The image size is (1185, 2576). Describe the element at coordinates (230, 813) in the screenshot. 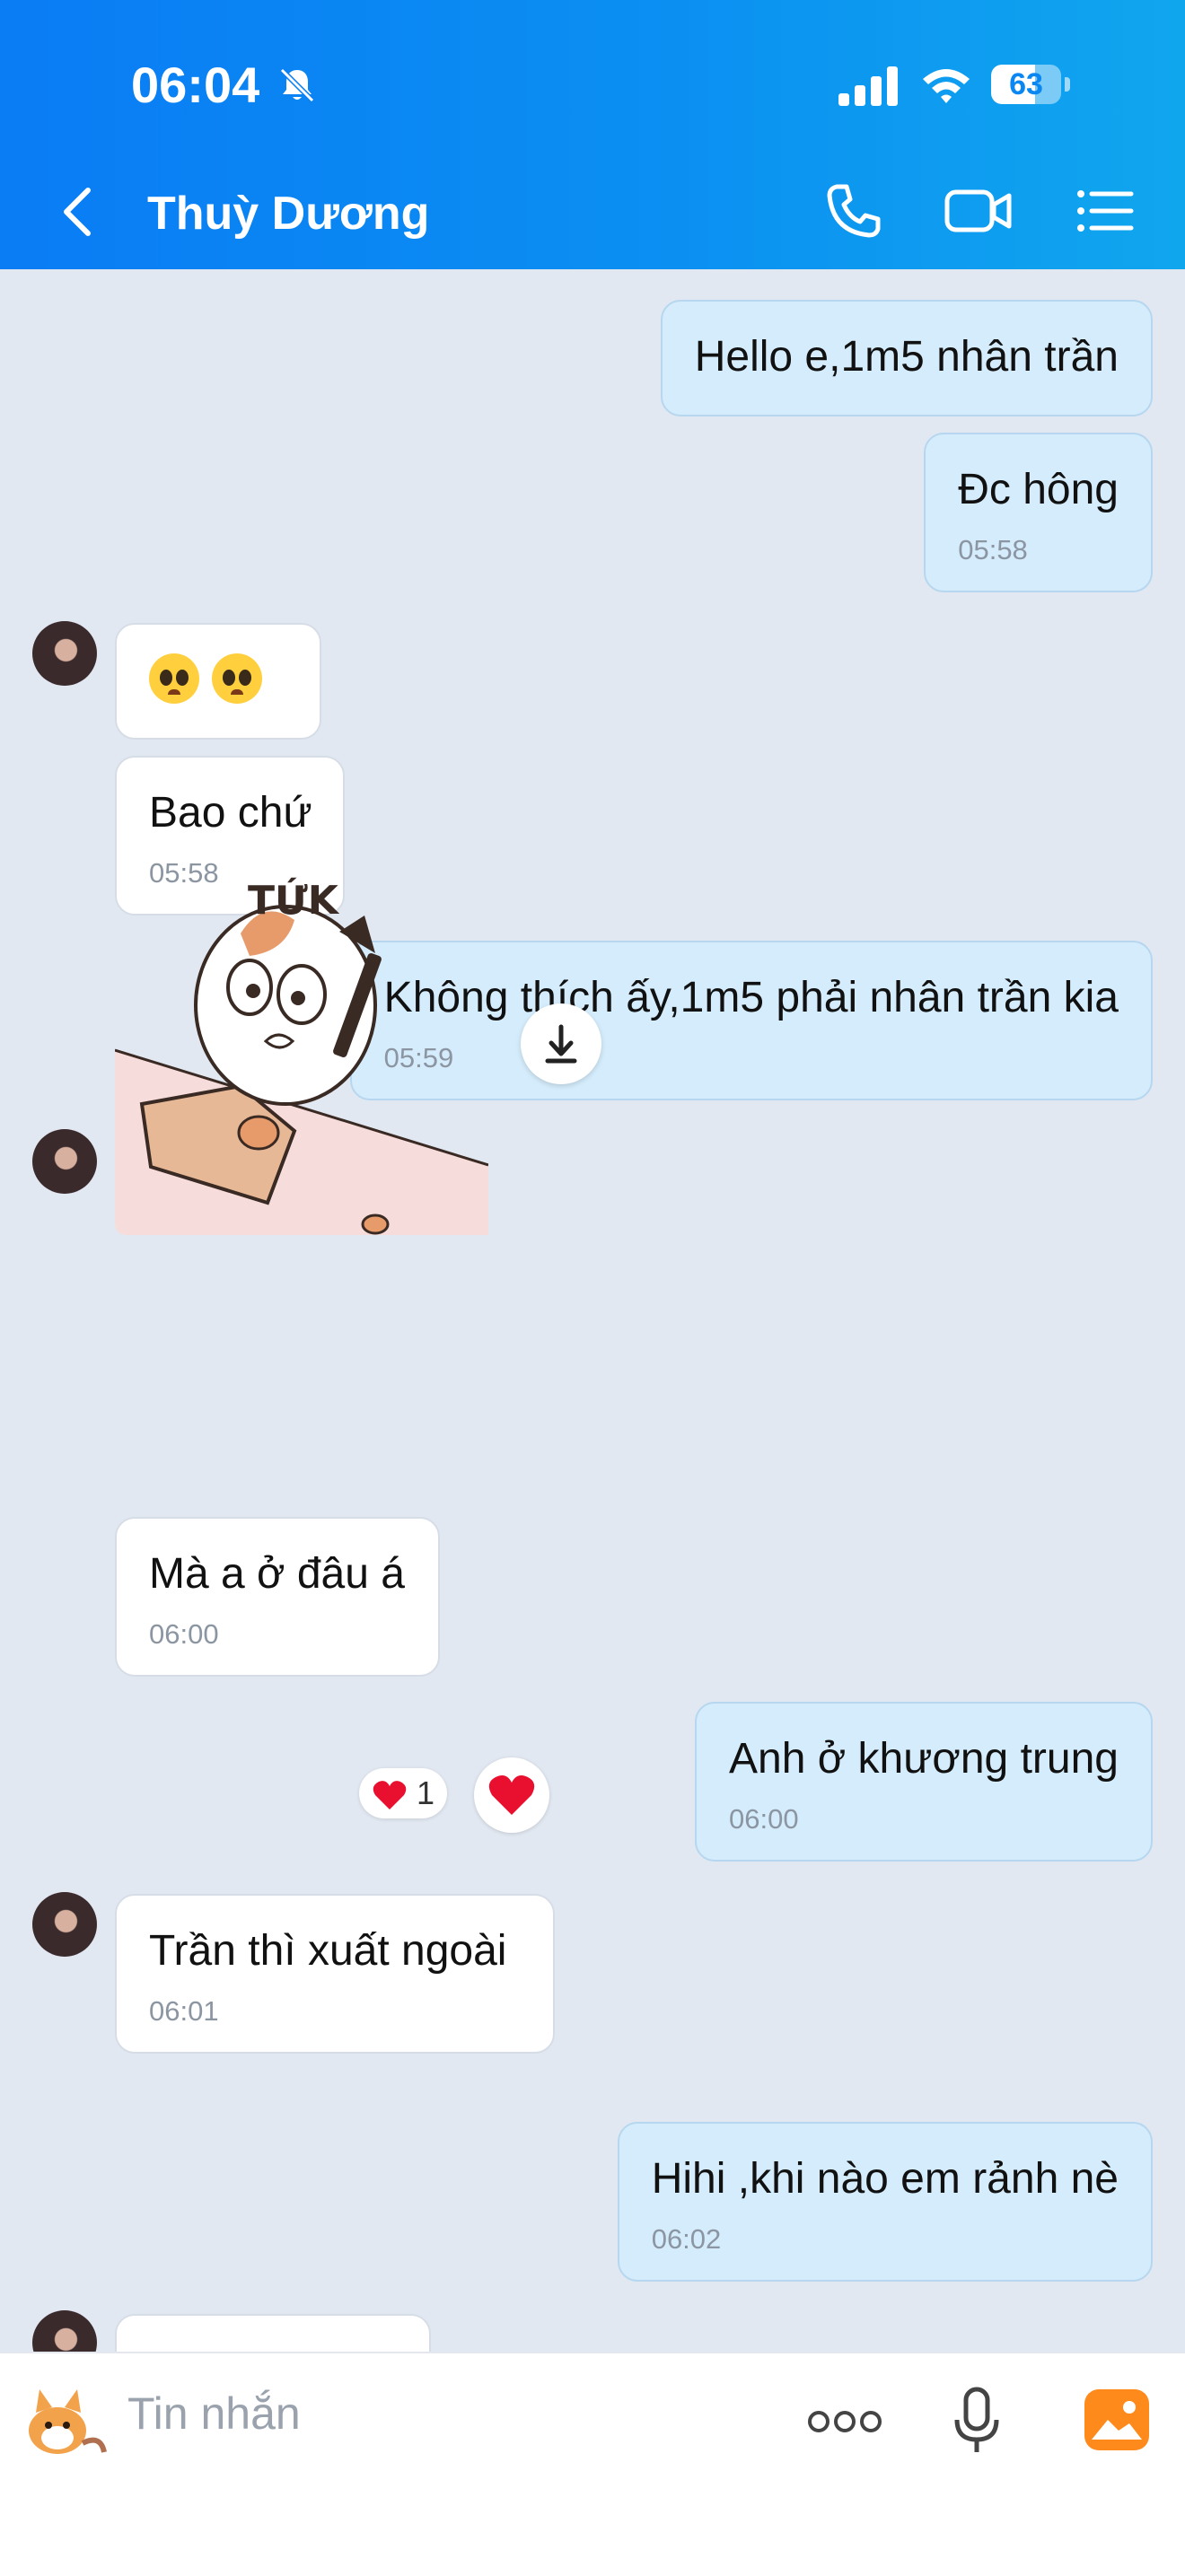

I see `message-text: Bao chứ` at that location.